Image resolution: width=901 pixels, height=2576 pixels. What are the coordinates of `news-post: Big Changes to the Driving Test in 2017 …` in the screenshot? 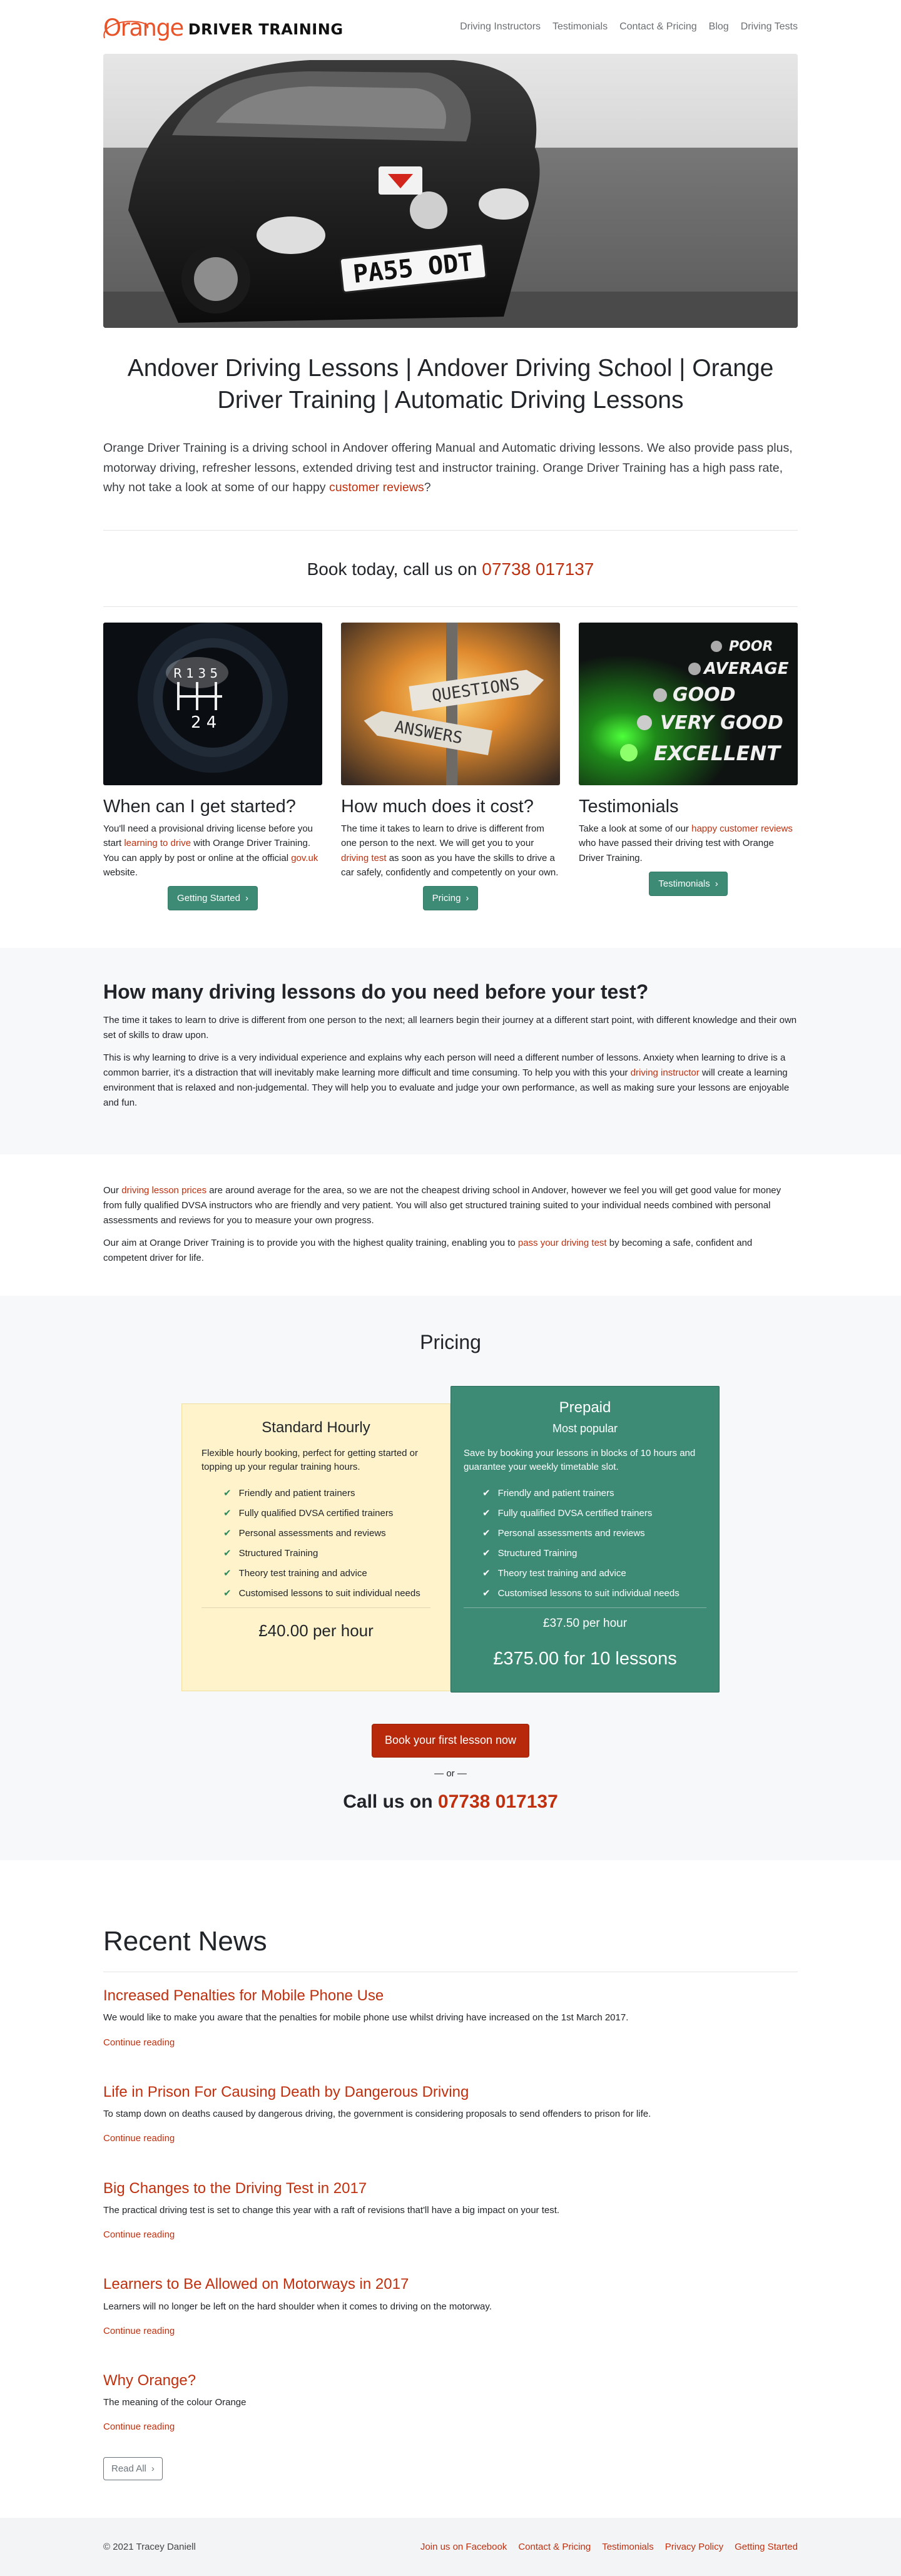 It's located at (450, 2220).